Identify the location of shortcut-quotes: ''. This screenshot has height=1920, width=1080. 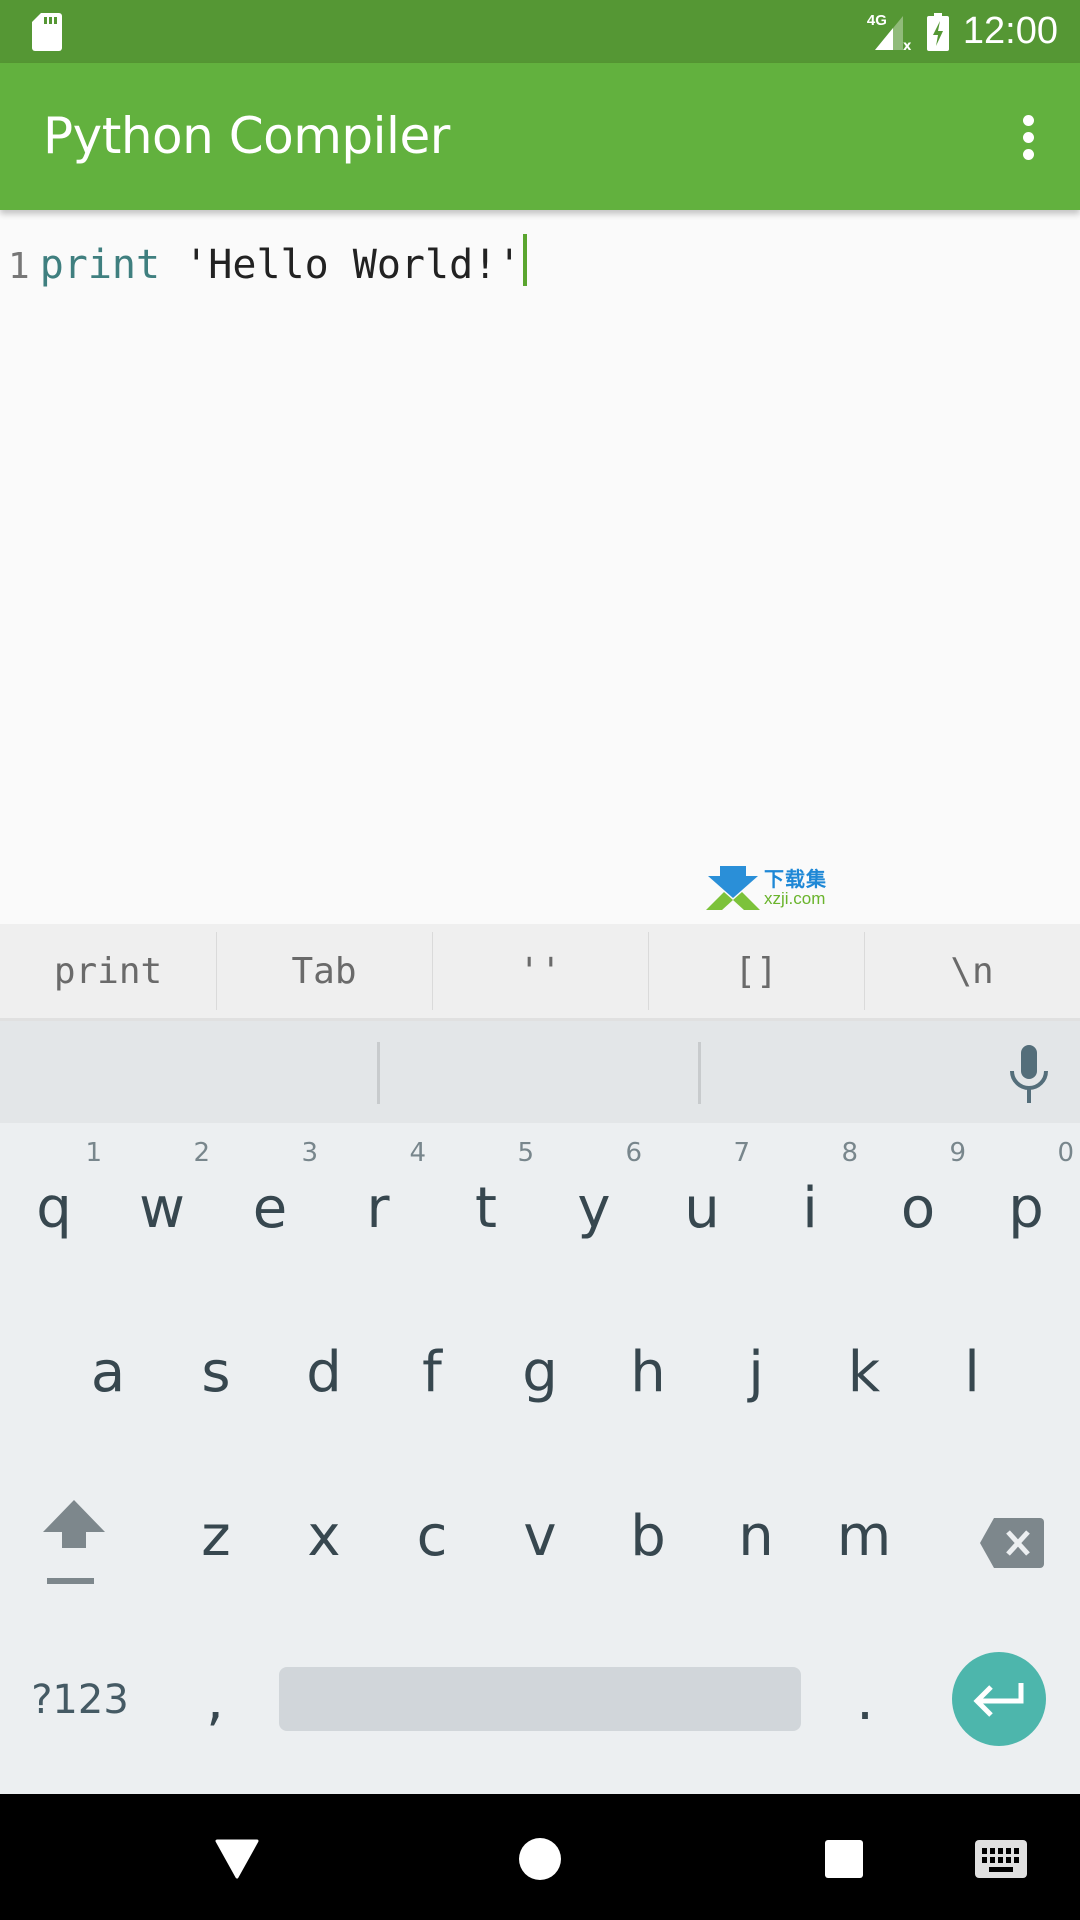
(540, 971).